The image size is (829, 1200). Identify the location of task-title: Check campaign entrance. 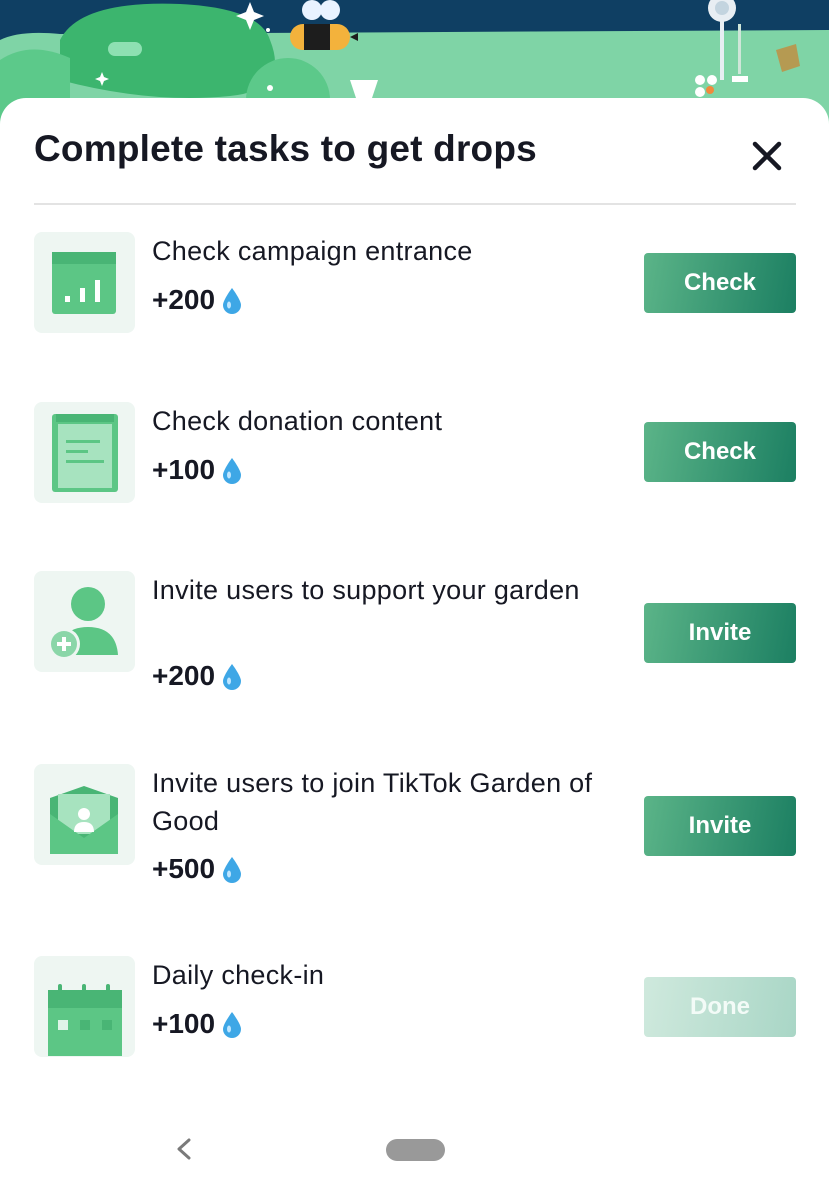
(312, 251).